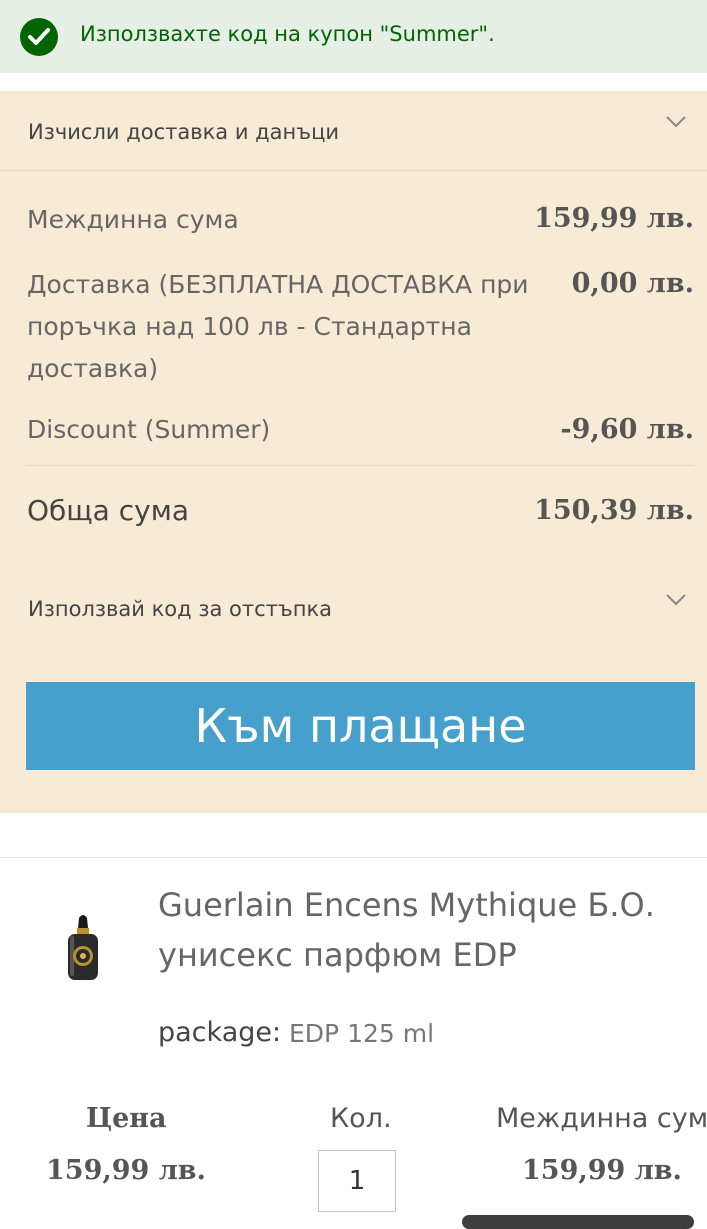 Image resolution: width=707 pixels, height=1229 pixels. Describe the element at coordinates (360, 726) in the screenshot. I see `checkout-button: Към плащане` at that location.